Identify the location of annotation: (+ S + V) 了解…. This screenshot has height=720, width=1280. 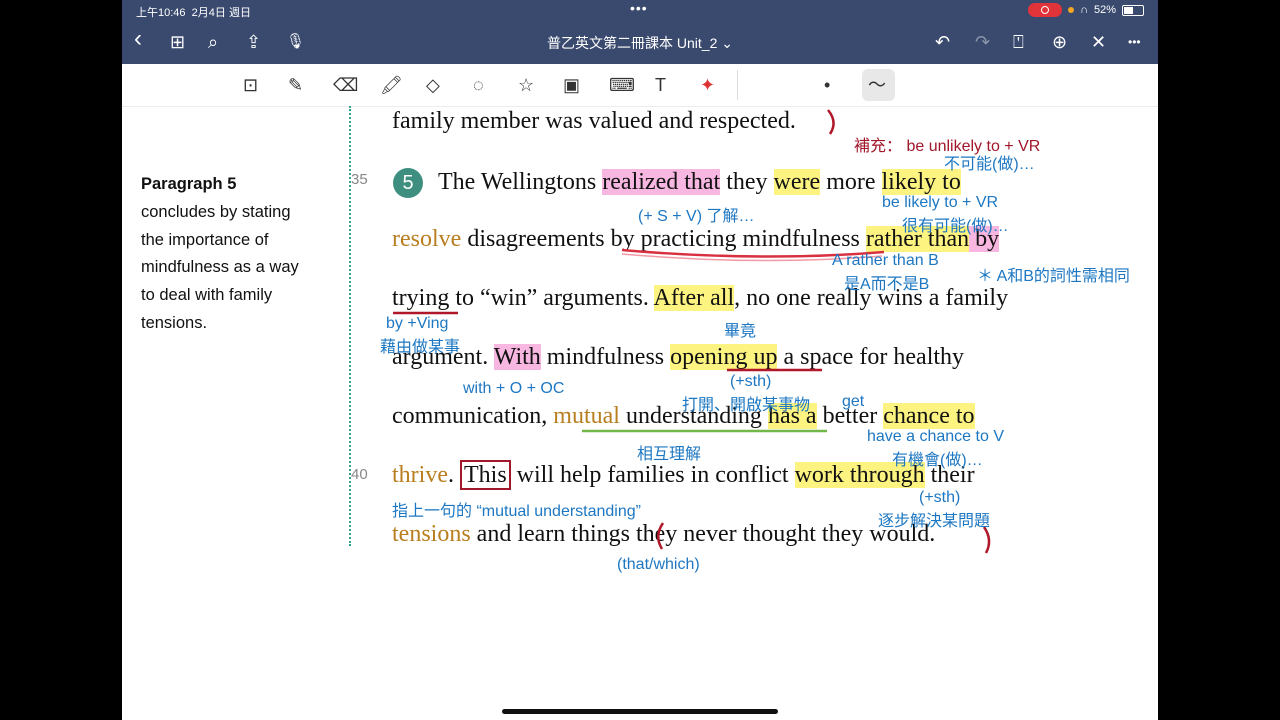
(696, 216).